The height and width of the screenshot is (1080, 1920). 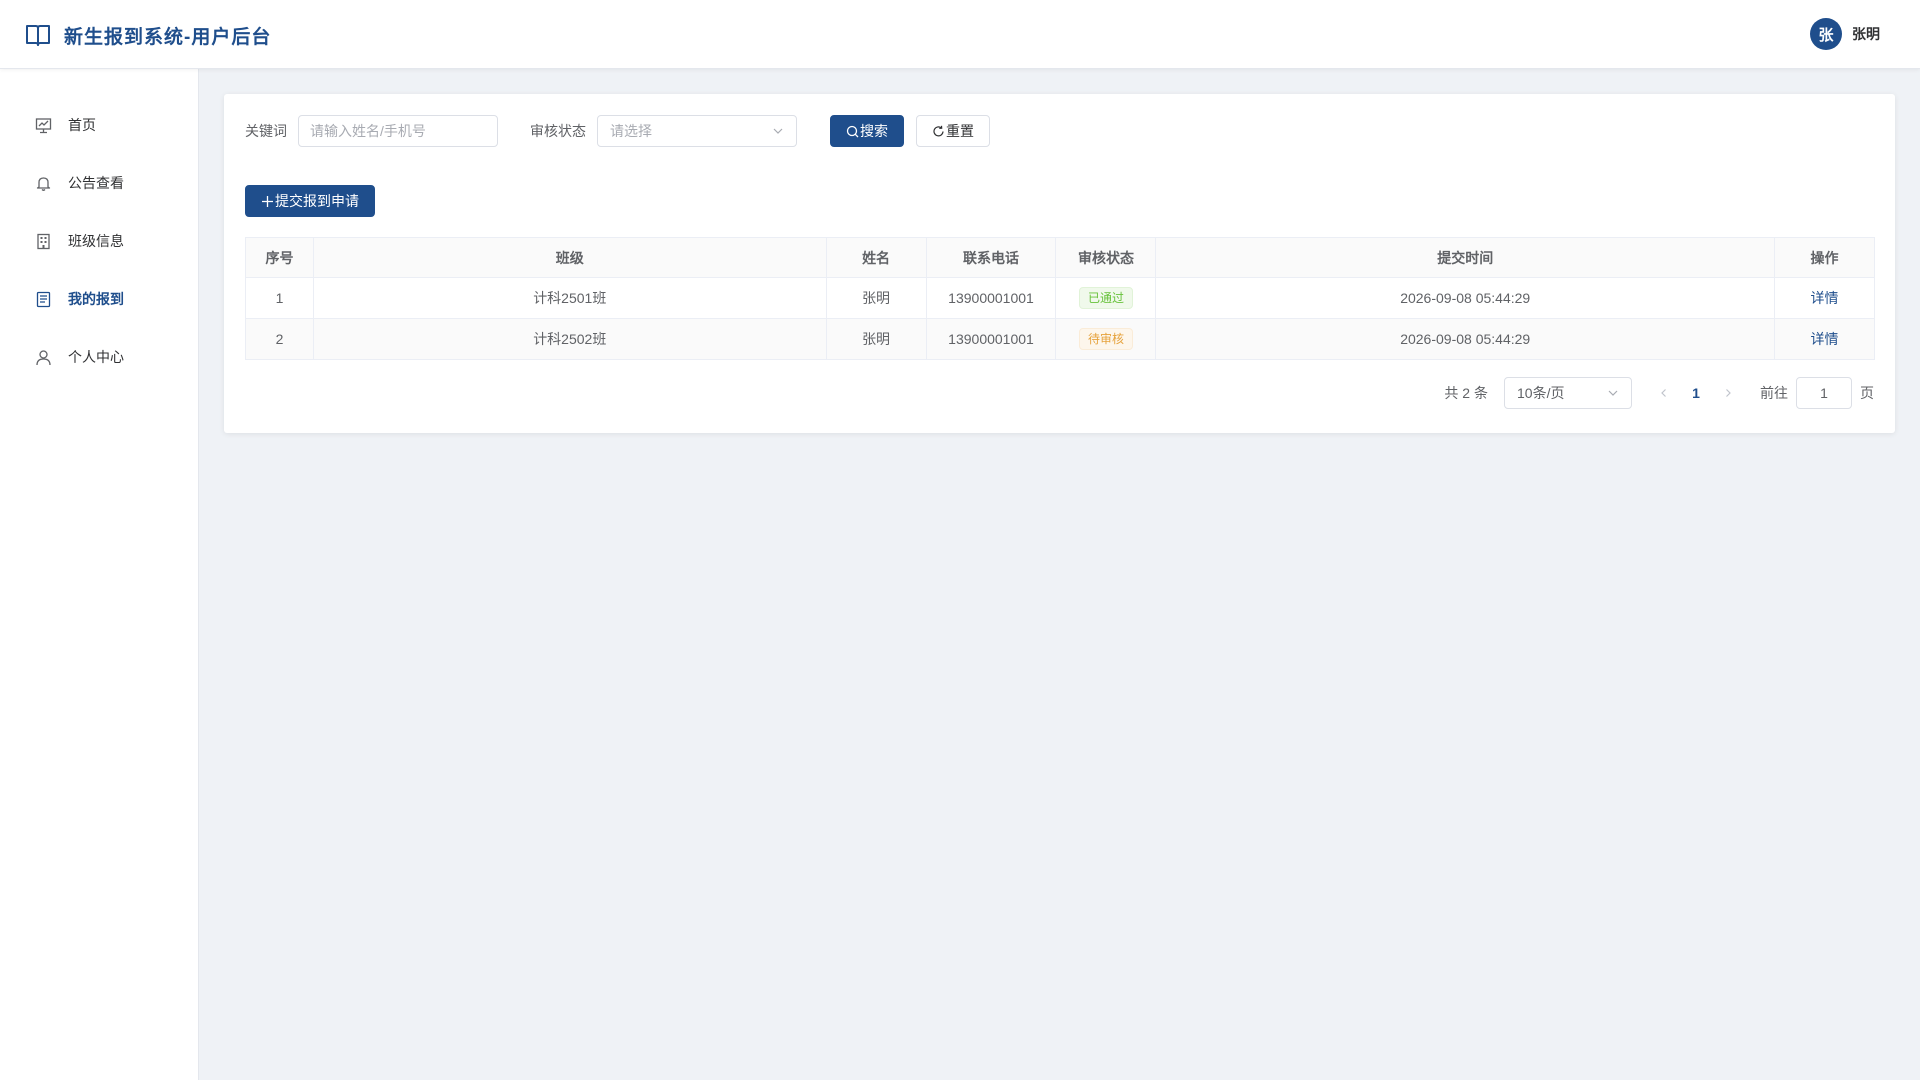 What do you see at coordinates (1867, 393) in the screenshot?
I see `page-suffix: 页` at bounding box center [1867, 393].